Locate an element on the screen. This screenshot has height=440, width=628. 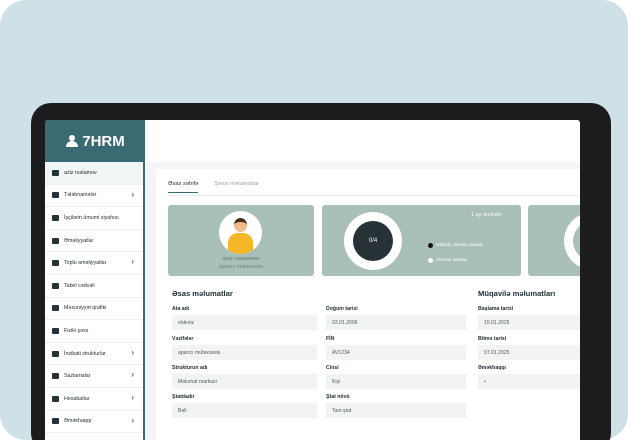
top-bar is located at coordinates (362, 141).